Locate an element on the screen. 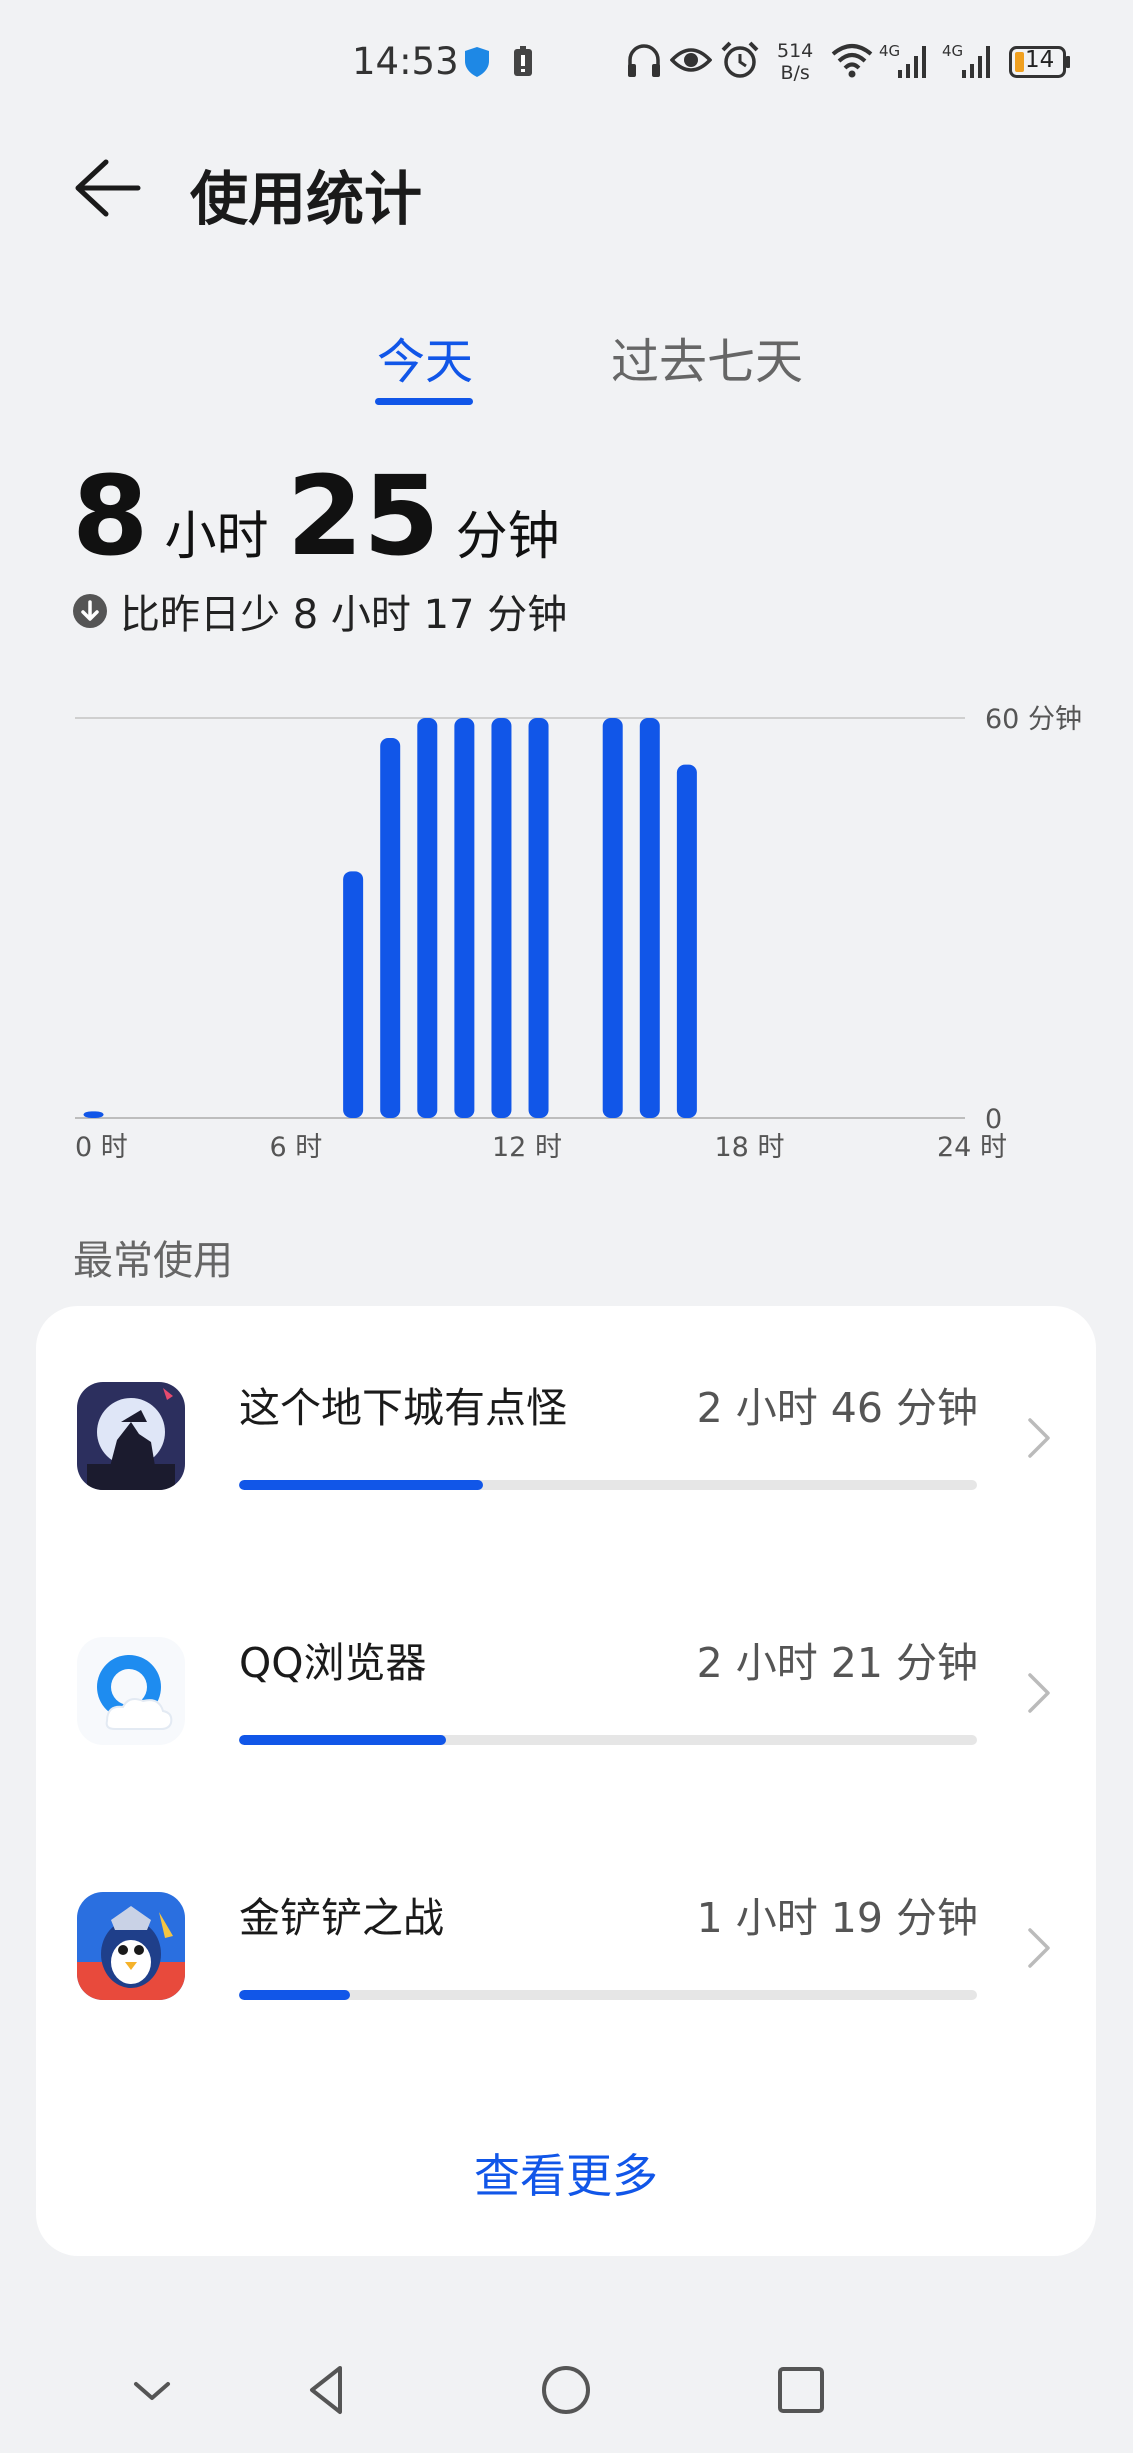 The height and width of the screenshot is (2453, 1133). nav-home-icon is located at coordinates (566, 2390).